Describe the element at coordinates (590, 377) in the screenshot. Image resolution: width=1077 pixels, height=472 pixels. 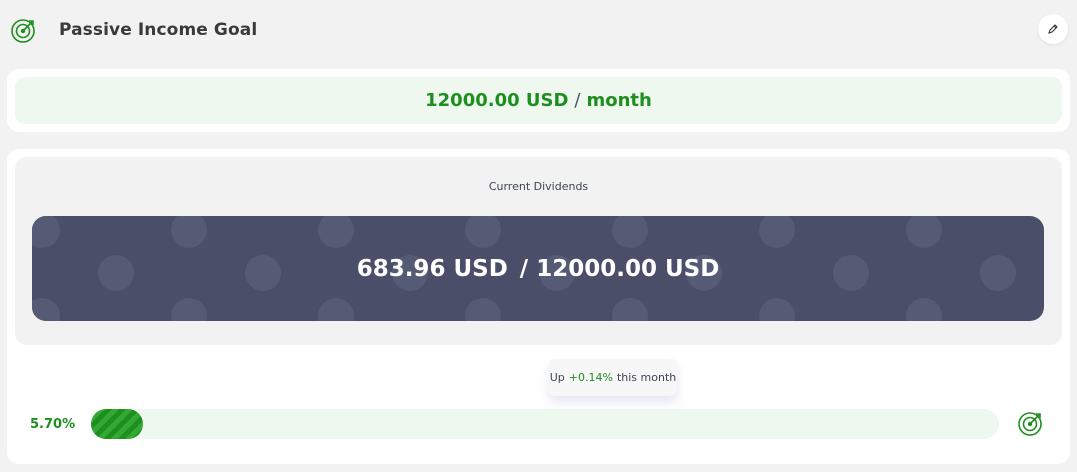
I see `tooltip-change: +0.14%` at that location.